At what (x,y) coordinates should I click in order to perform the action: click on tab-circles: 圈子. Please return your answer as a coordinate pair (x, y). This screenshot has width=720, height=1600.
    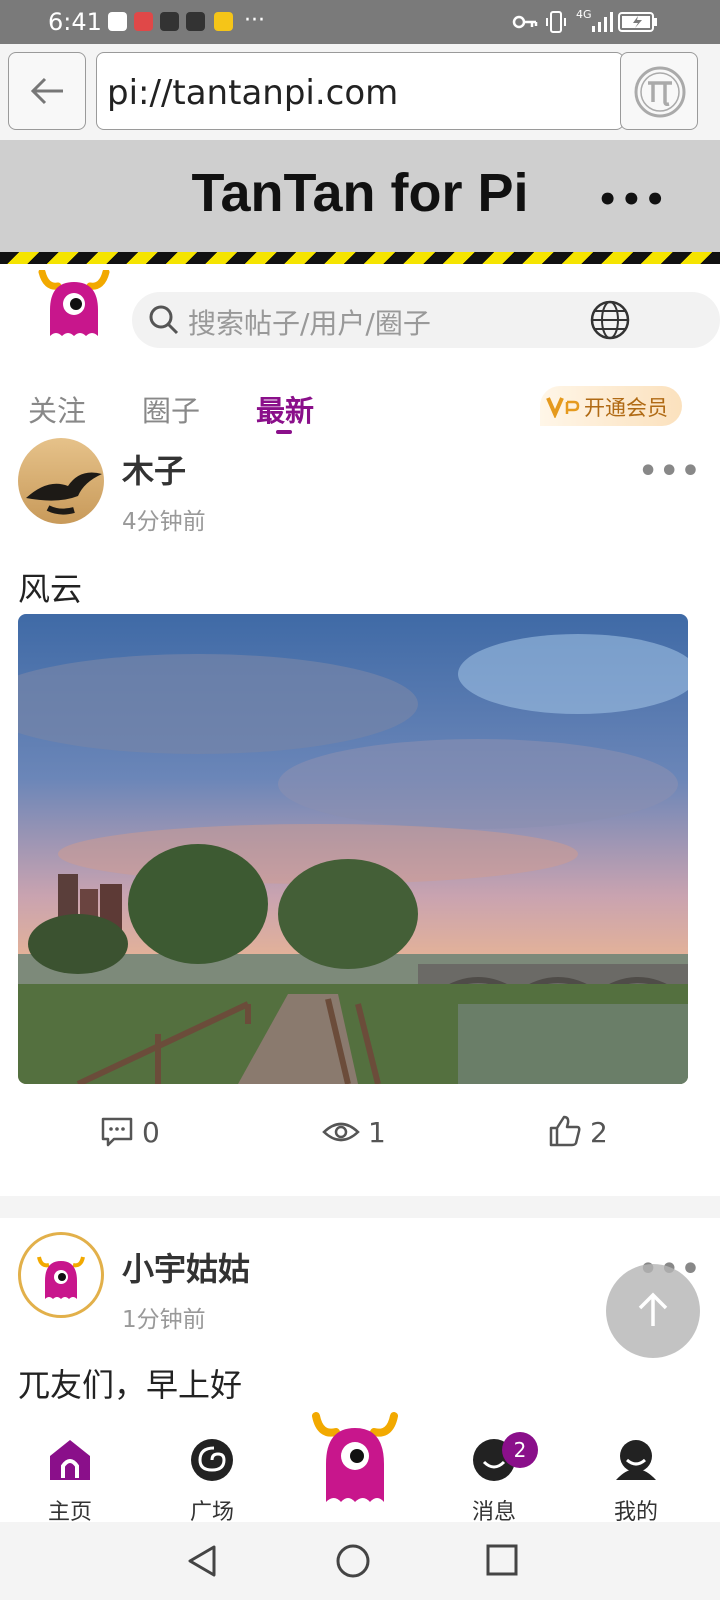
    Looking at the image, I should click on (171, 409).